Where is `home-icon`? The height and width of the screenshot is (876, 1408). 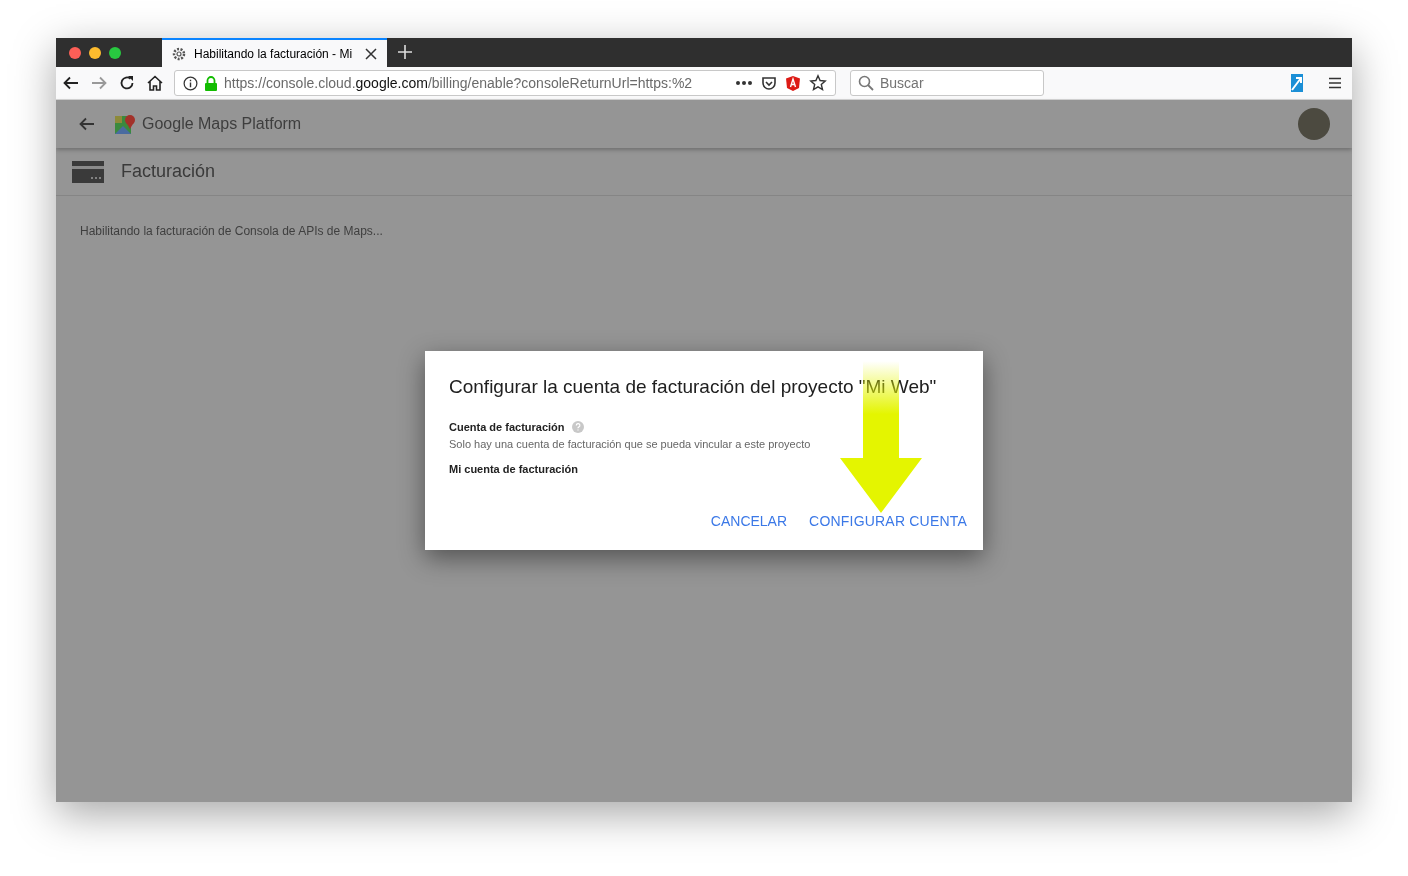
home-icon is located at coordinates (155, 83).